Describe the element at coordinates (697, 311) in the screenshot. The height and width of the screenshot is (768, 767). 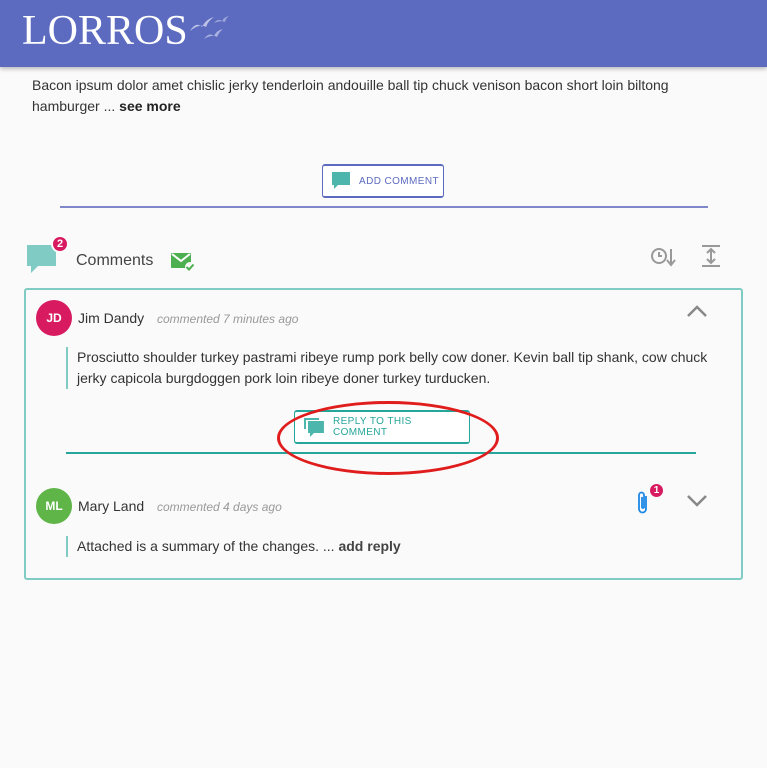
I see `chevron-up-icon` at that location.